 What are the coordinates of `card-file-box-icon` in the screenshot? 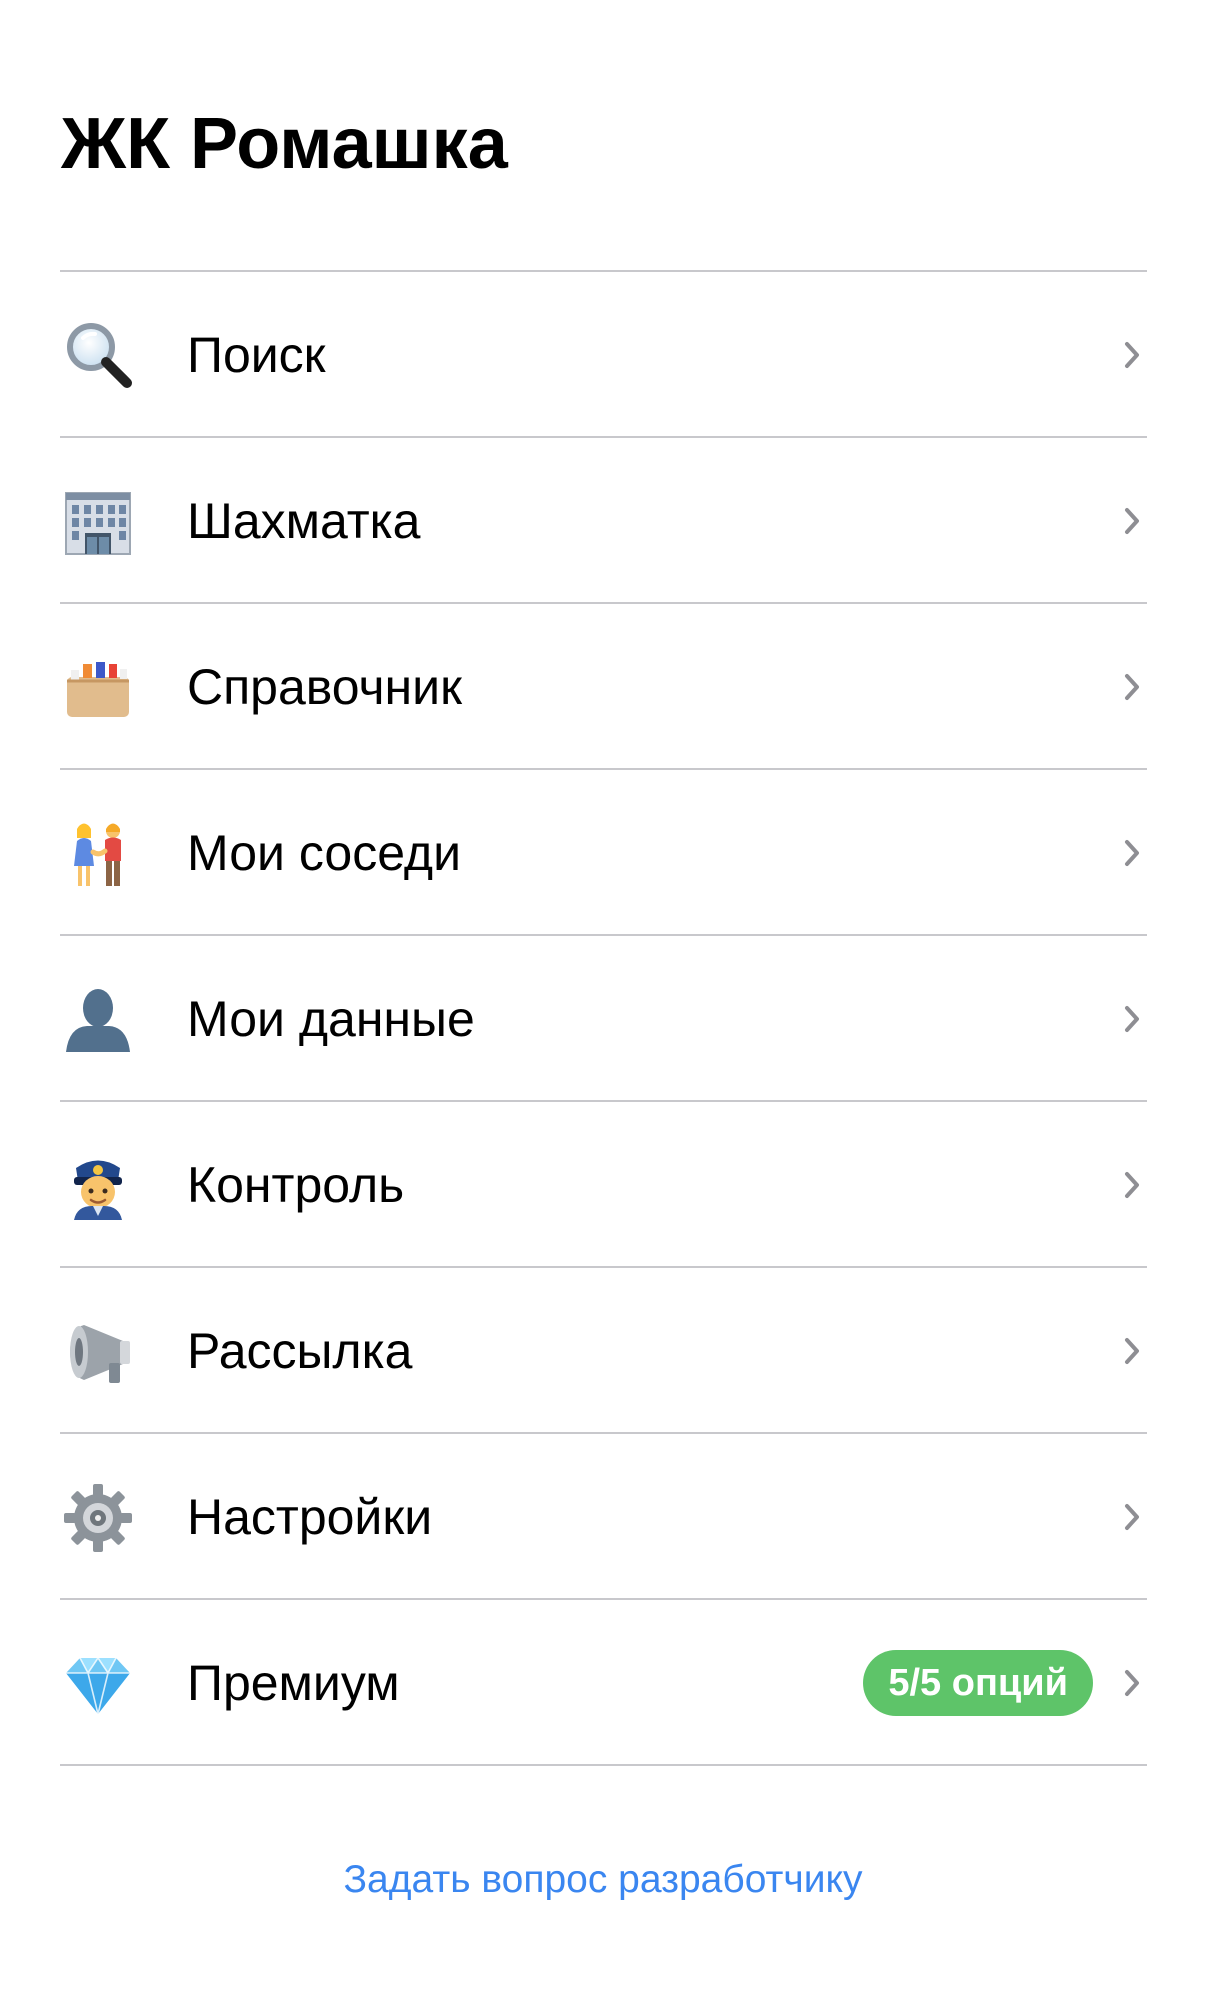 It's located at (98, 689).